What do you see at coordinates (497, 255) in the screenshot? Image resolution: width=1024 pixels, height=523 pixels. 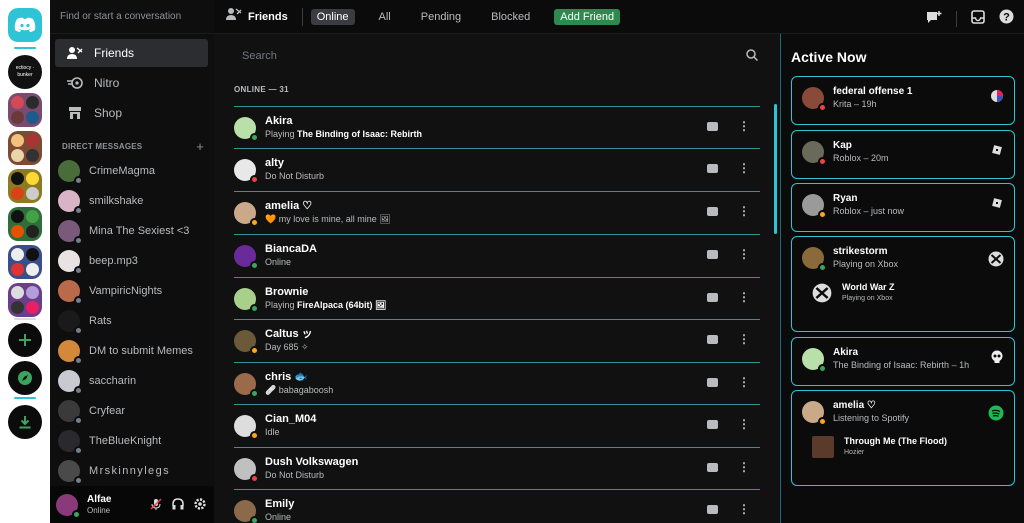 I see `friend-row: BiancaDA Online ⋮` at bounding box center [497, 255].